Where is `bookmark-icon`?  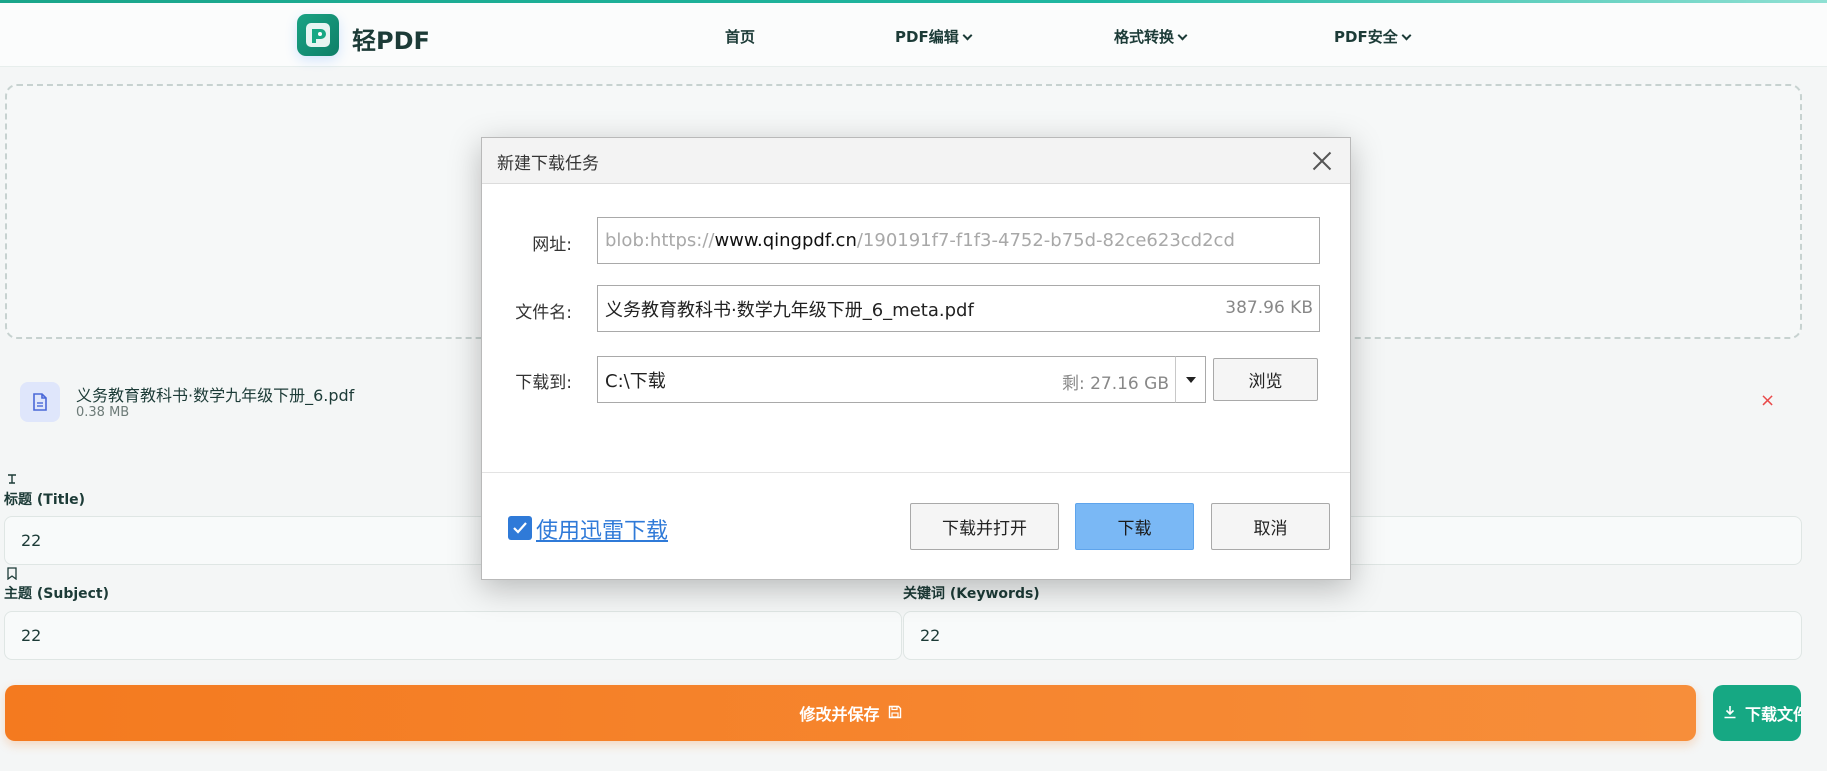
bookmark-icon is located at coordinates (12, 575).